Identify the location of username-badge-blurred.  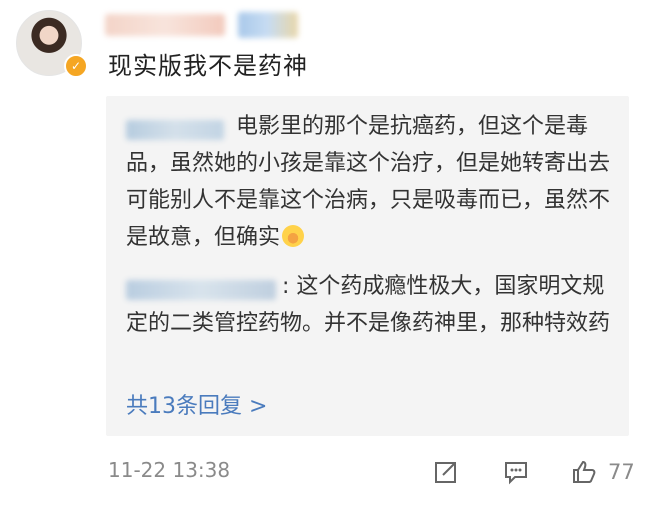
(268, 25).